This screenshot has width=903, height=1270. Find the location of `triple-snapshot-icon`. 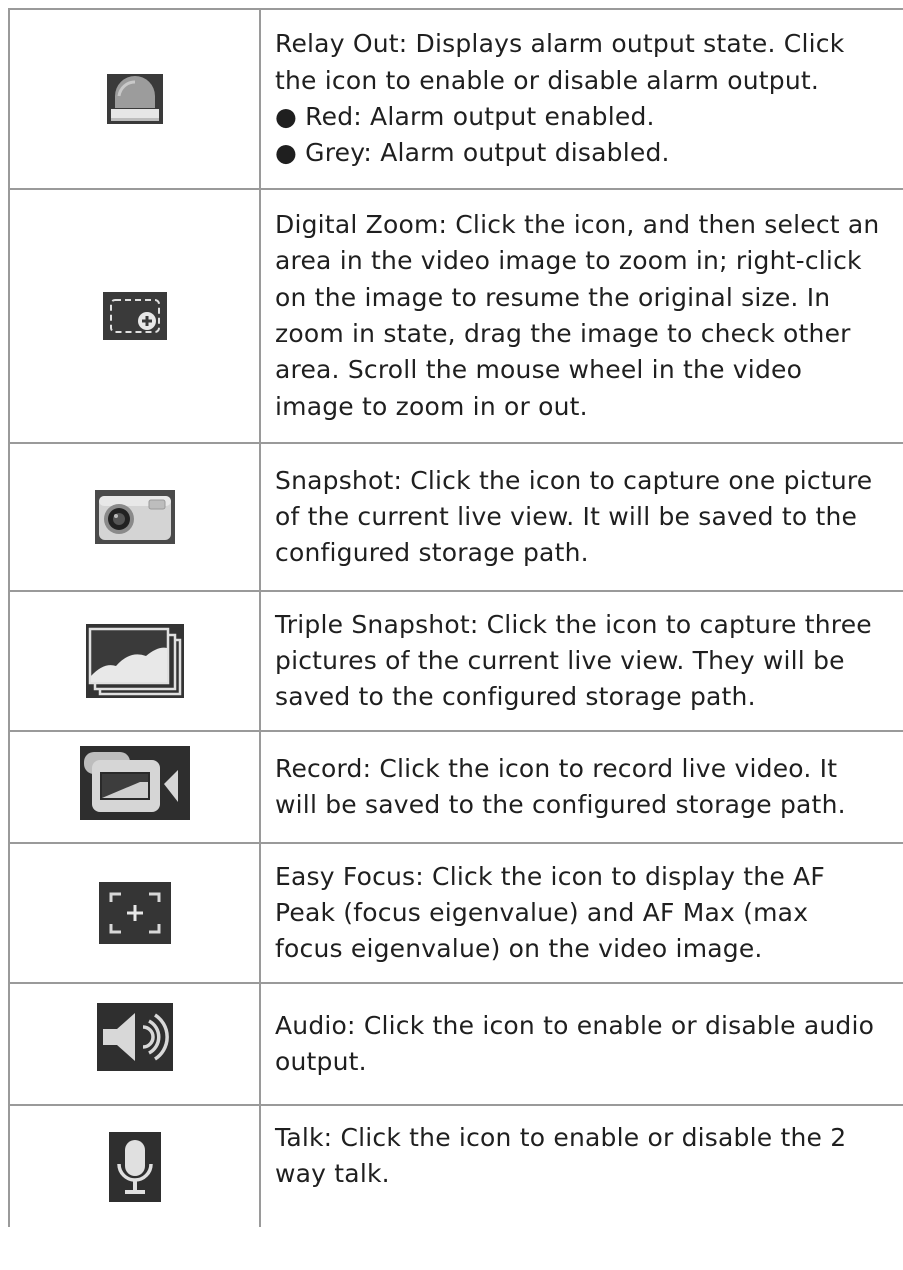

triple-snapshot-icon is located at coordinates (134, 661).